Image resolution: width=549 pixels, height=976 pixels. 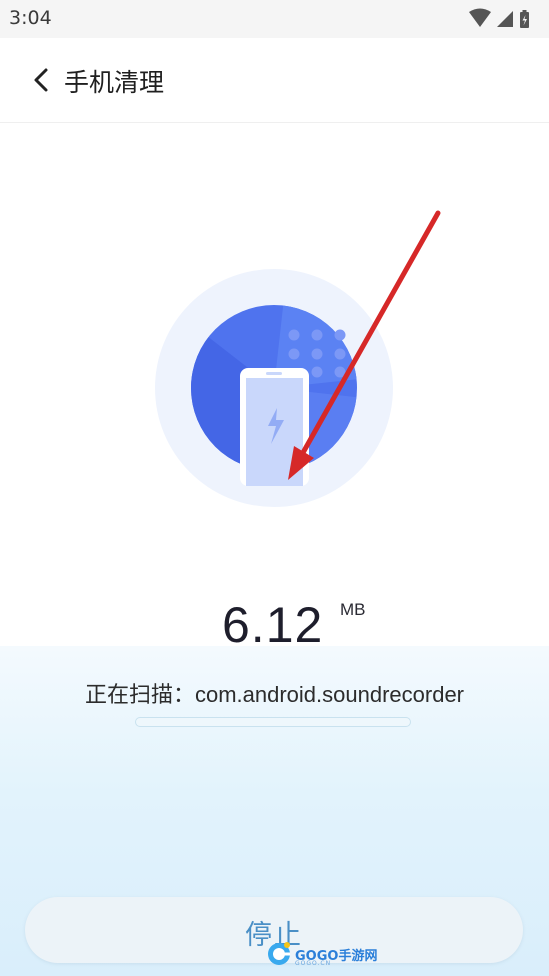 I want to click on page-title: 手机清理, so click(x=114, y=82).